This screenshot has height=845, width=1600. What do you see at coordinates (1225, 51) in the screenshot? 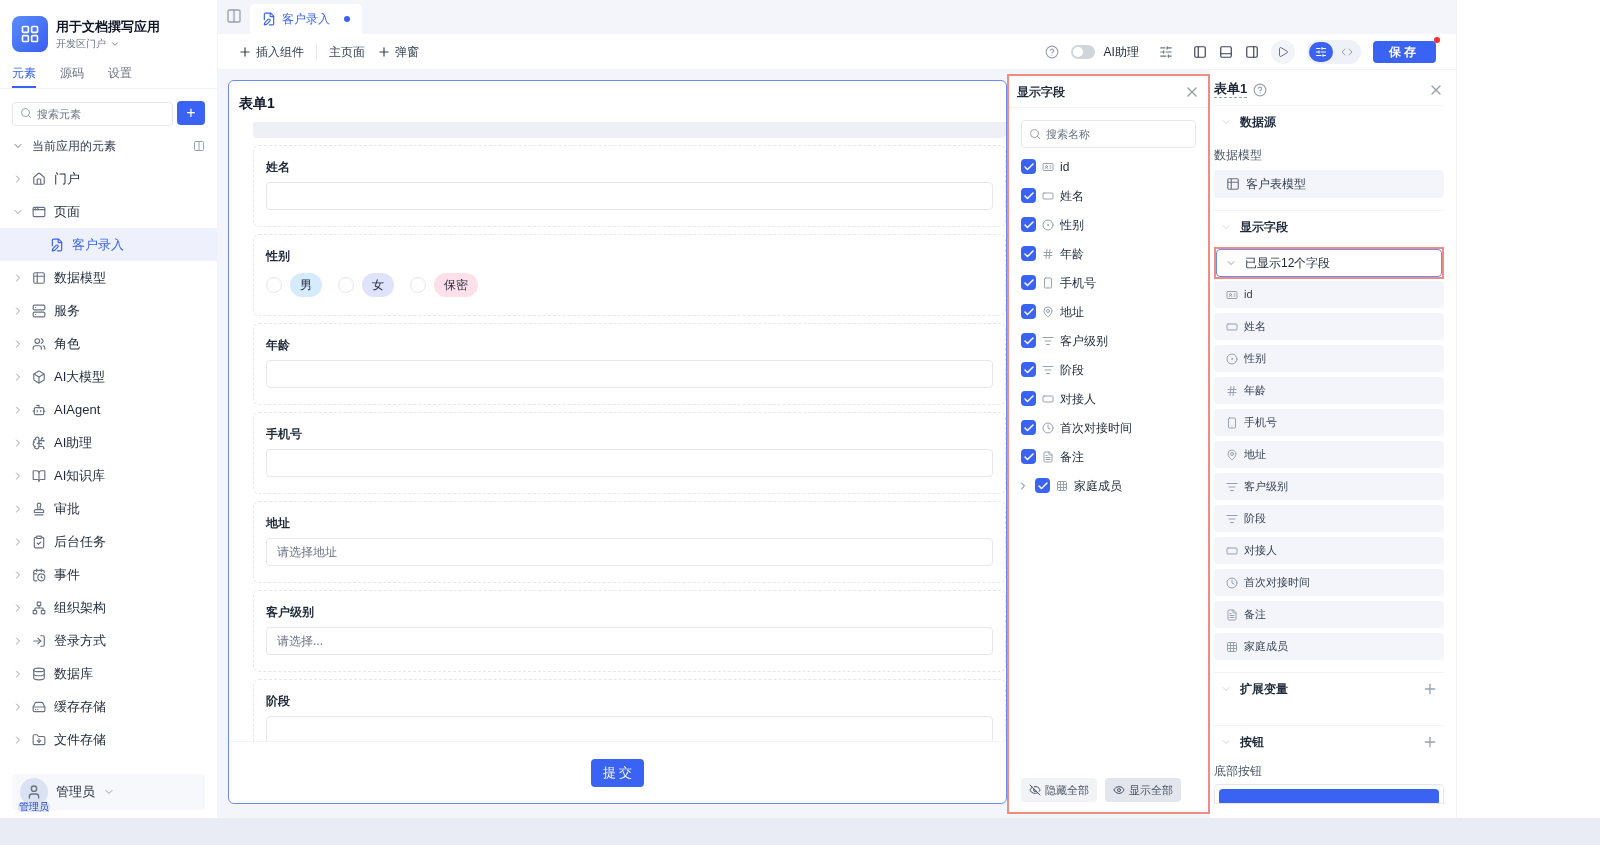
I see `bottom-panel-icon` at bounding box center [1225, 51].